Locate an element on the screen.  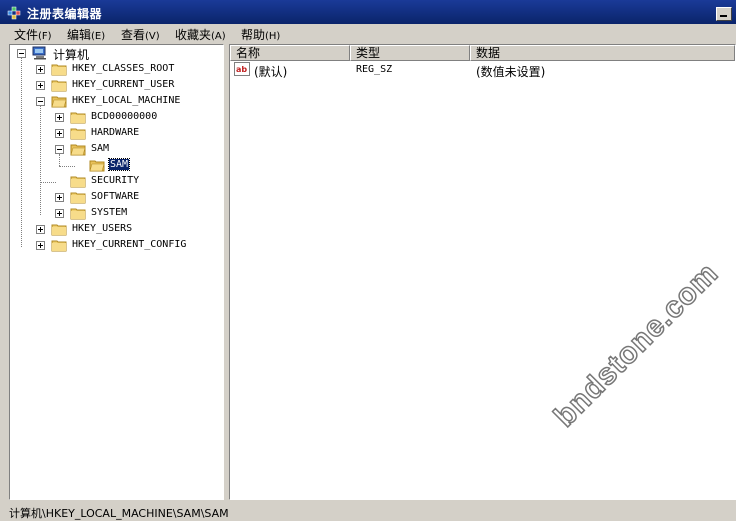
tree-label: HKEY_USERS is located at coordinates (102, 228).